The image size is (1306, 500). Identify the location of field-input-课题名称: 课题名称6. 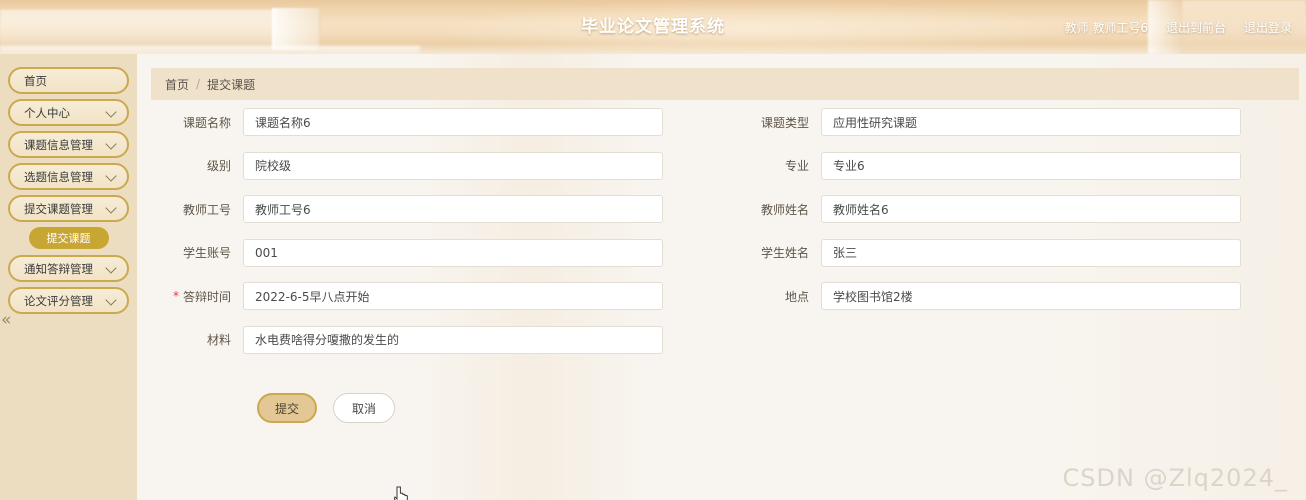
(453, 122).